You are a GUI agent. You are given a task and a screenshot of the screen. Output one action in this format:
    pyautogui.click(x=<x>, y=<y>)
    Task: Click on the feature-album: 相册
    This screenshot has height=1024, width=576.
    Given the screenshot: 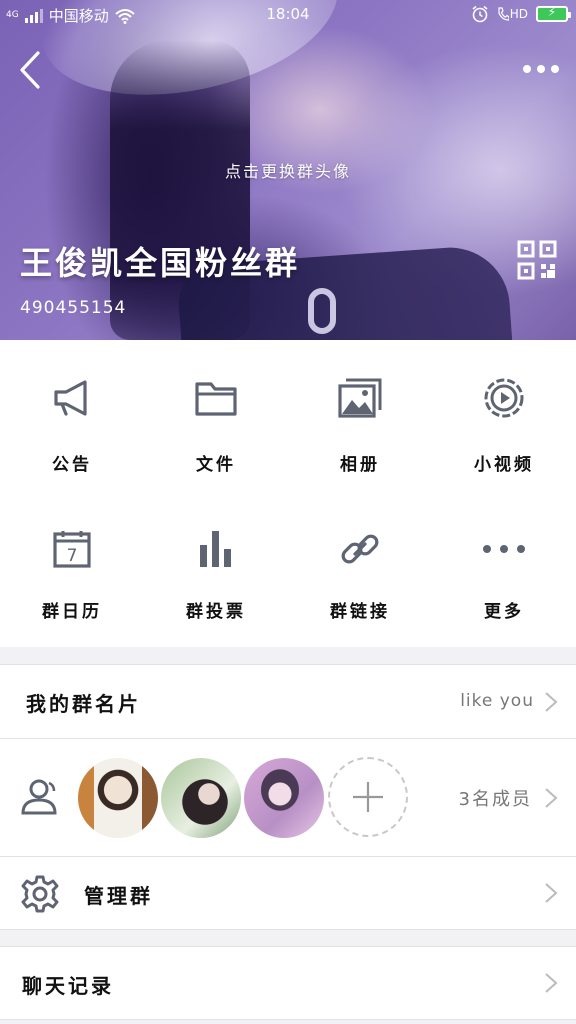 What is the action you would take?
    pyautogui.click(x=360, y=416)
    